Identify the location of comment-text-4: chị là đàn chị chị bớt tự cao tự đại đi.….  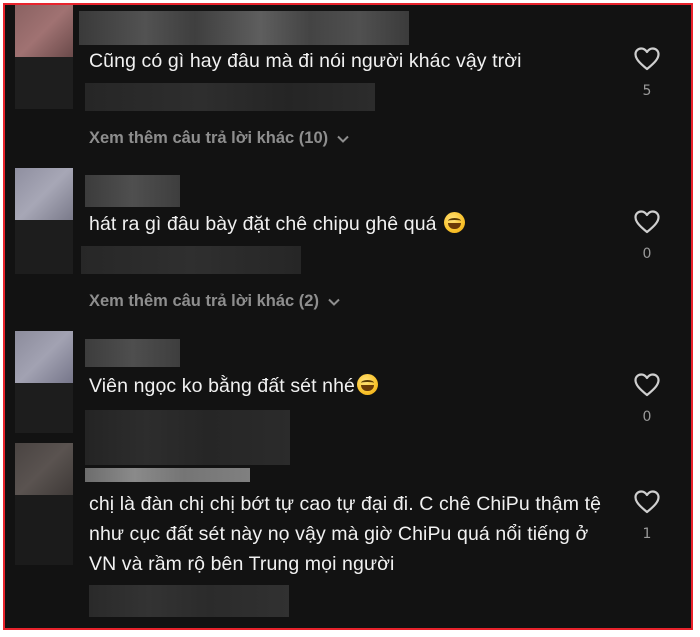
(345, 534).